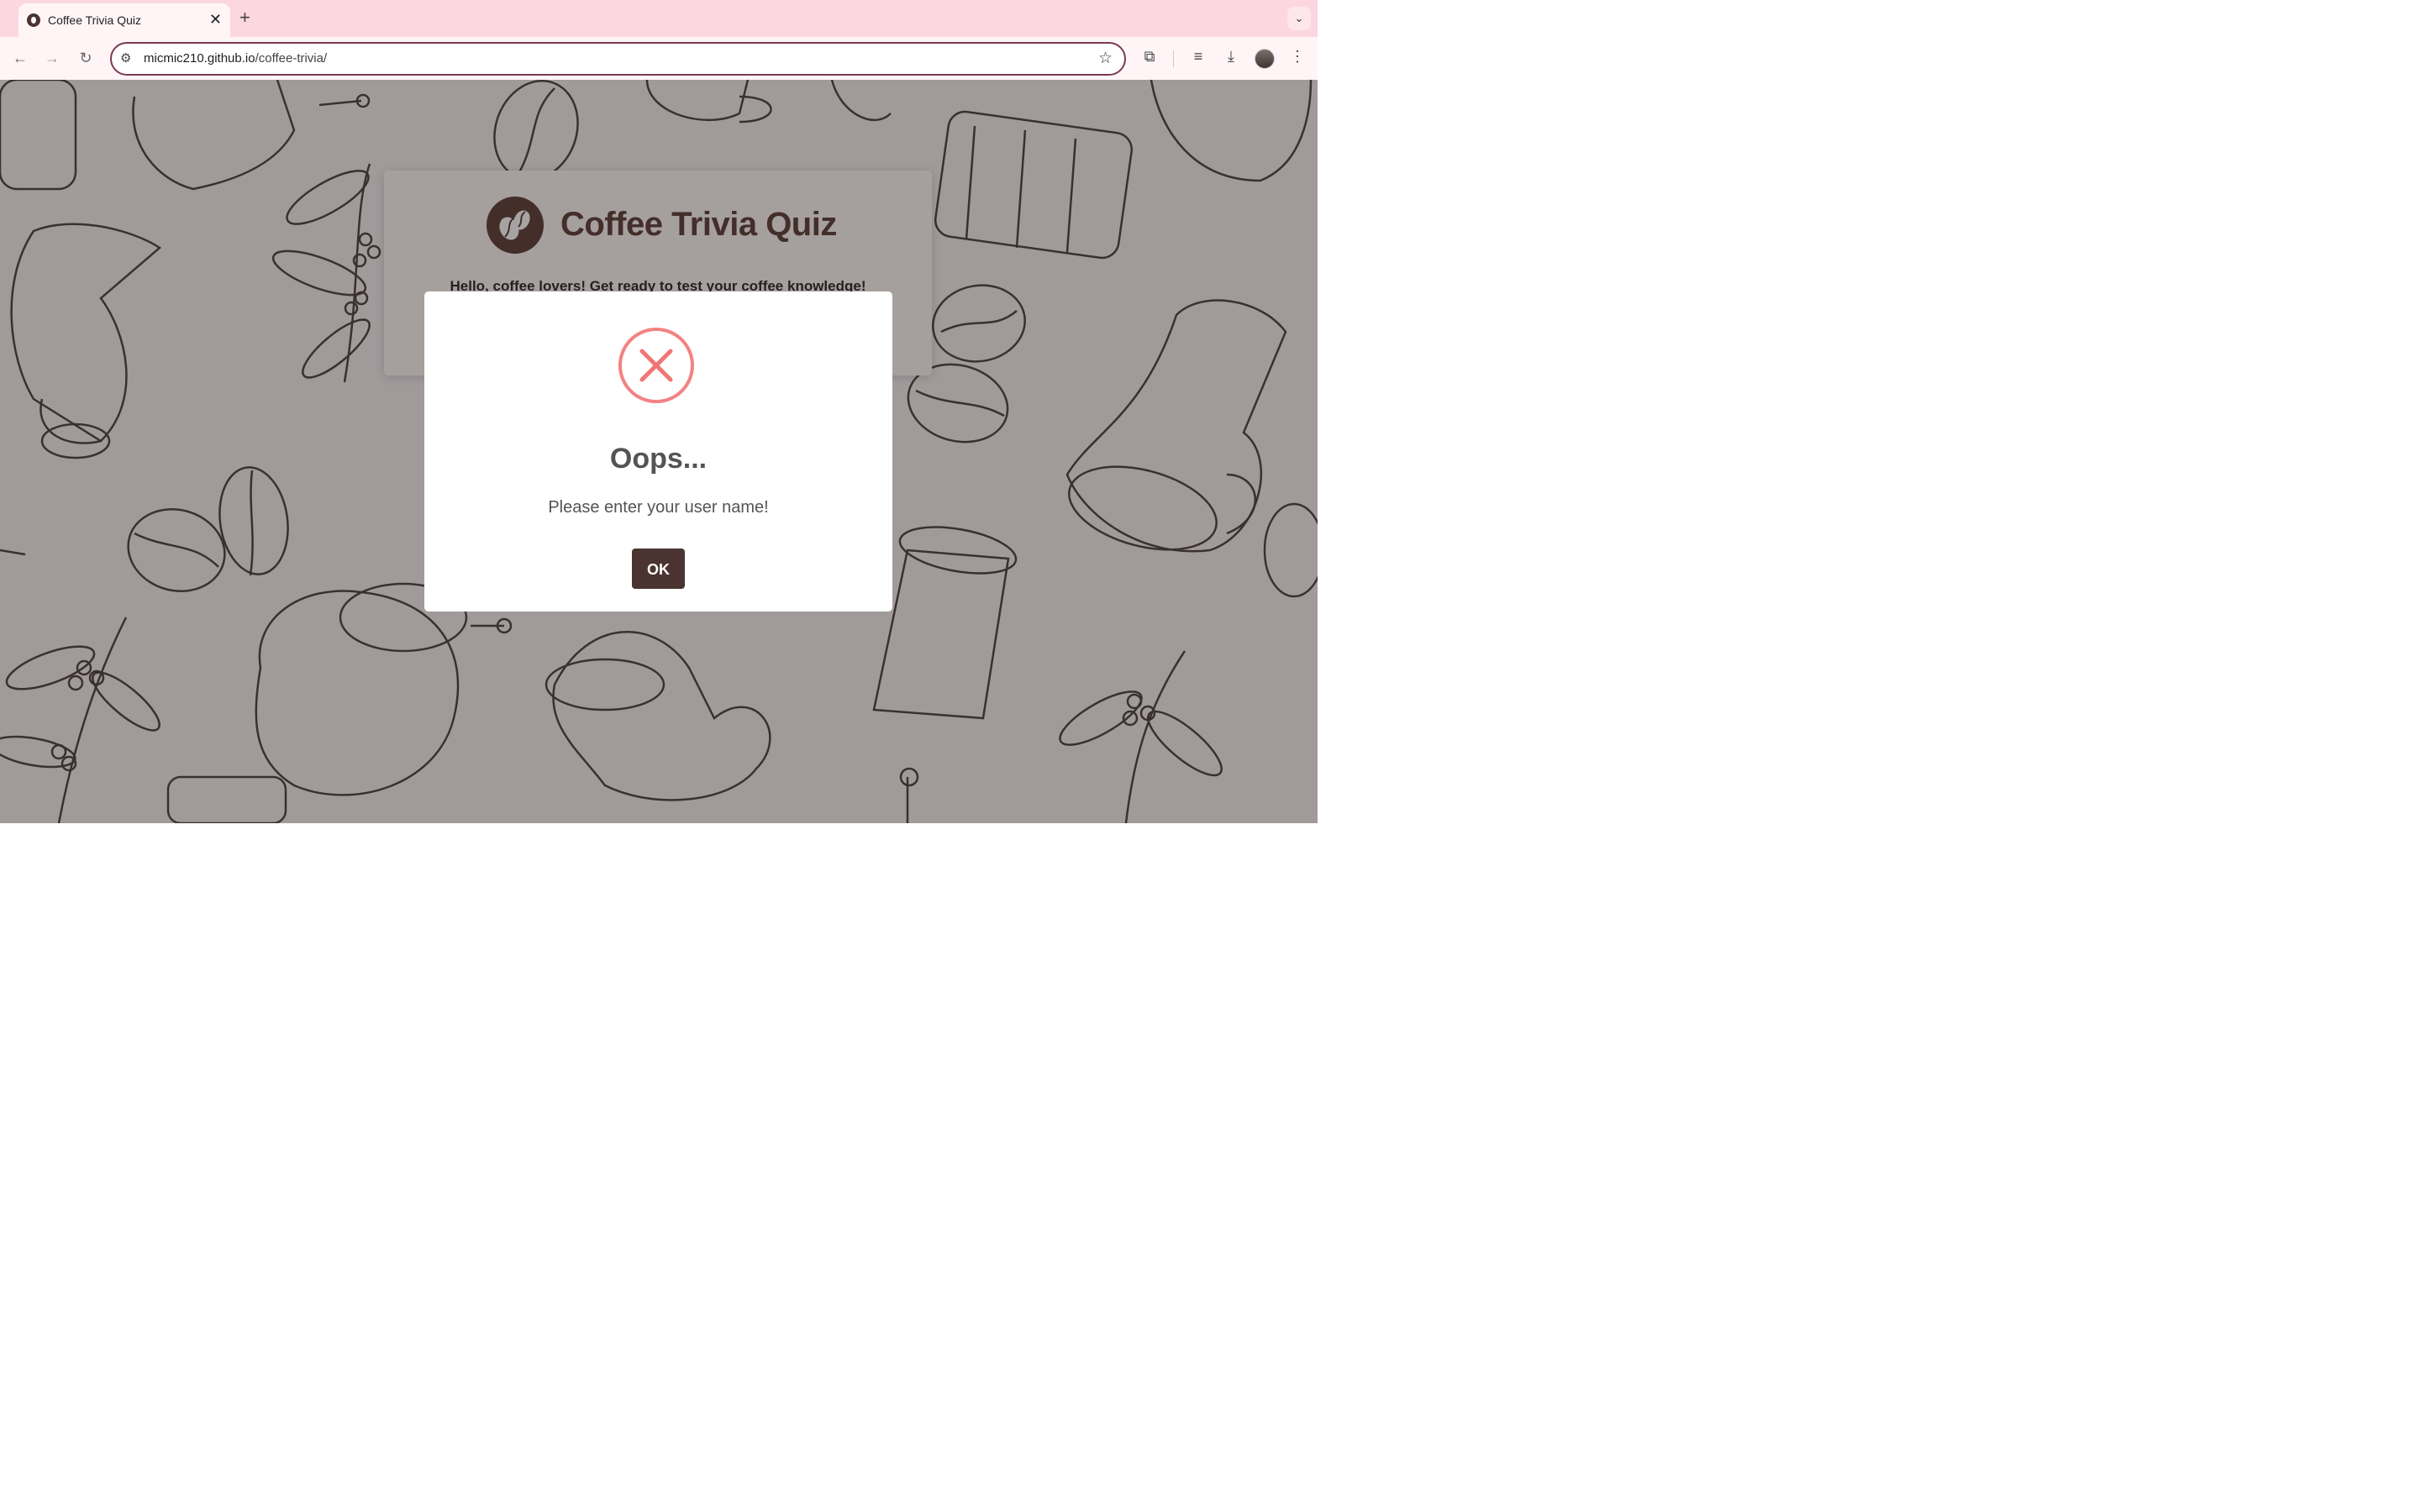  Describe the element at coordinates (199, 58) in the screenshot. I see `url-domain: micmic210.github.io` at that location.